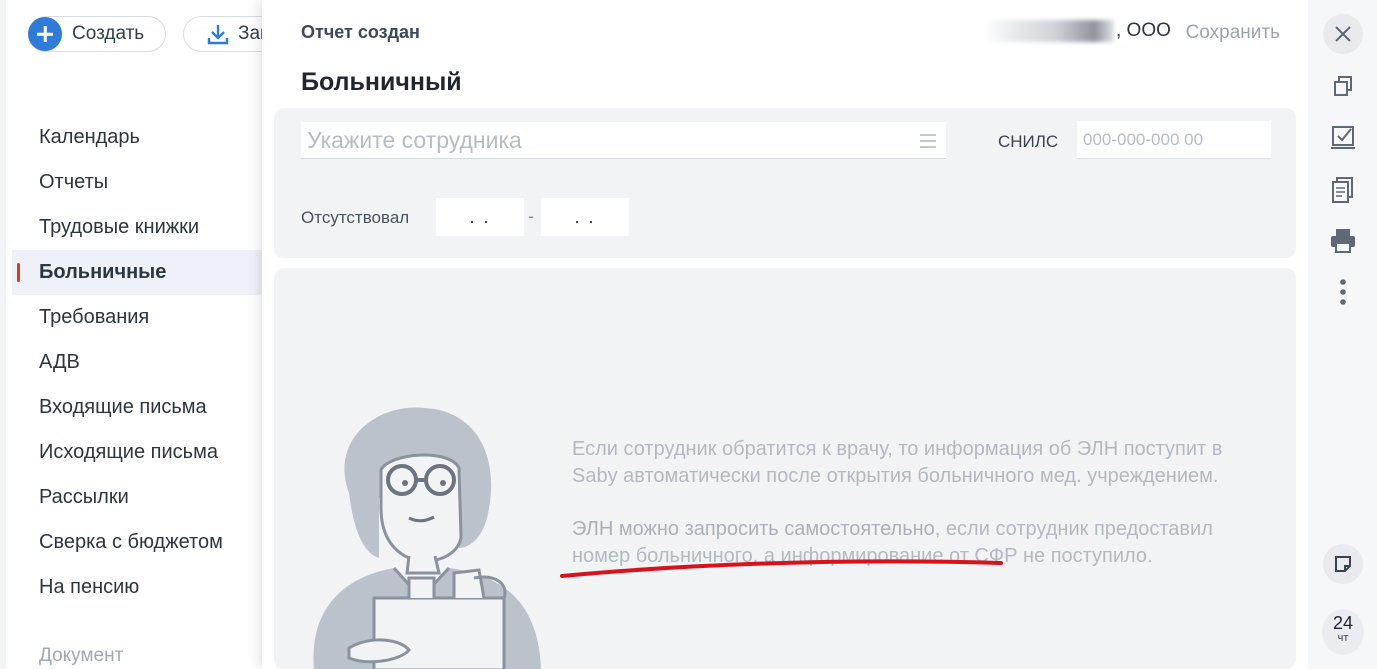  I want to click on plus-icon, so click(45, 34).